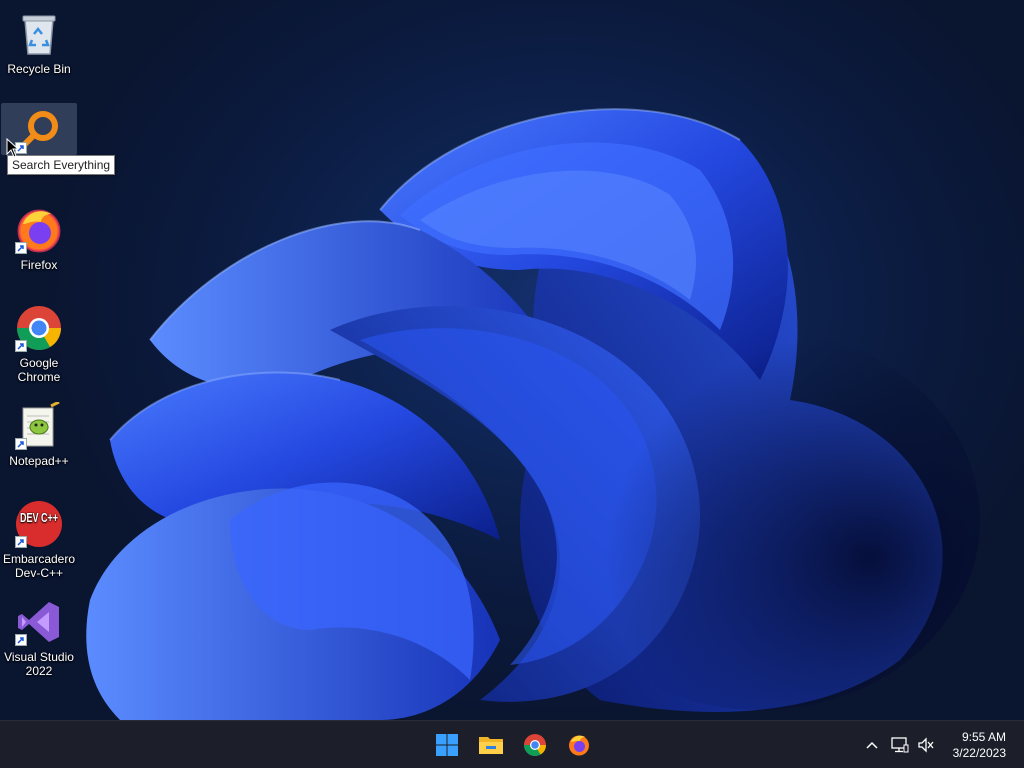  I want to click on desktop-icon-dev-cpp: DEV C++ Embarcadero Dev-C++, so click(39, 539).